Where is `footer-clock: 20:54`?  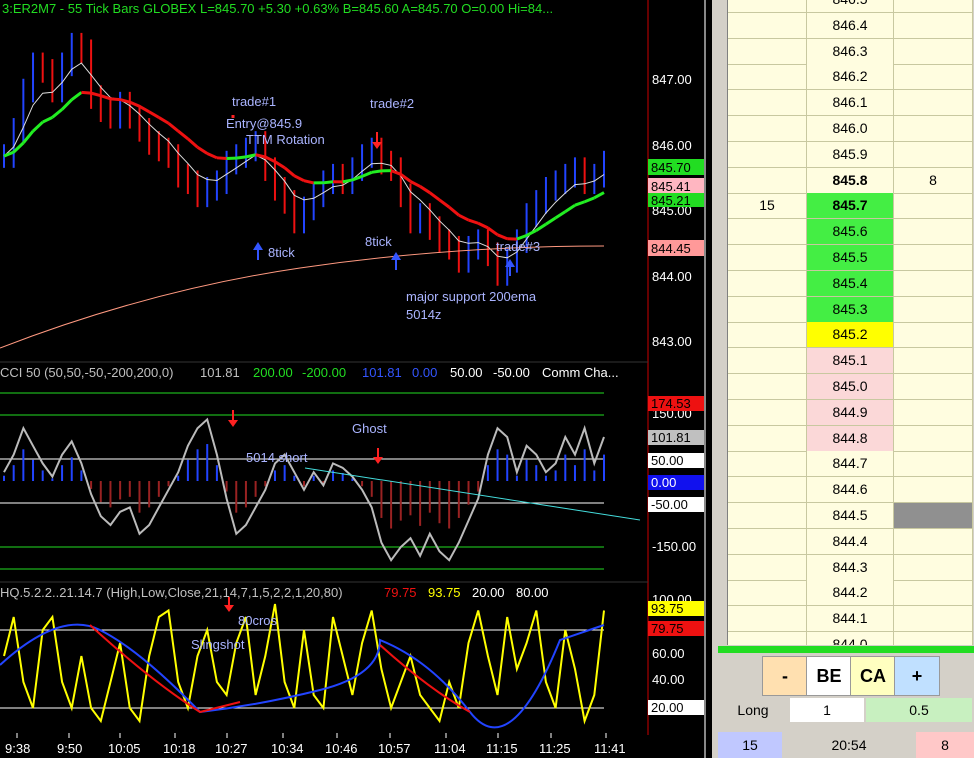 footer-clock: 20:54 is located at coordinates (849, 745).